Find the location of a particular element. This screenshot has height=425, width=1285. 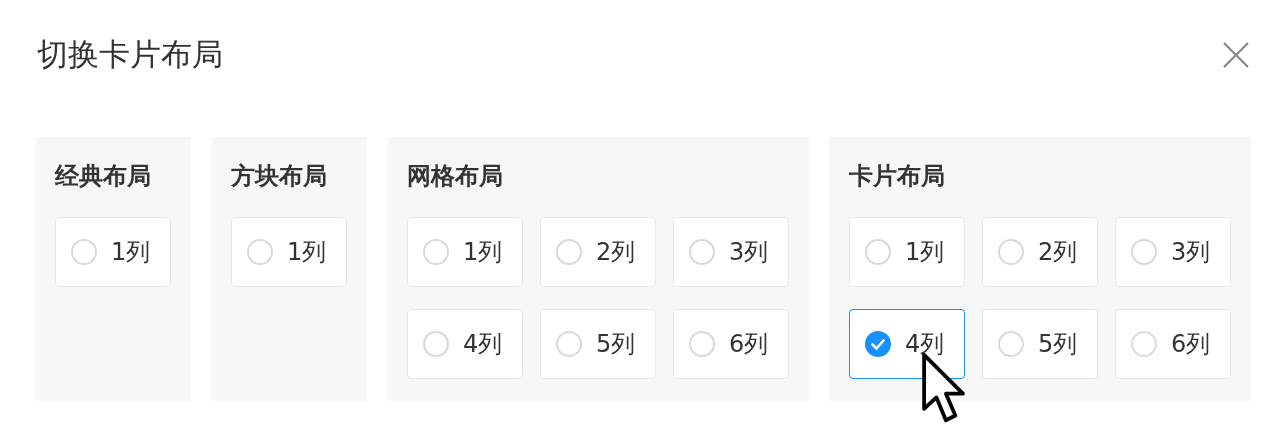

group-title: 方块布局 is located at coordinates (279, 176).